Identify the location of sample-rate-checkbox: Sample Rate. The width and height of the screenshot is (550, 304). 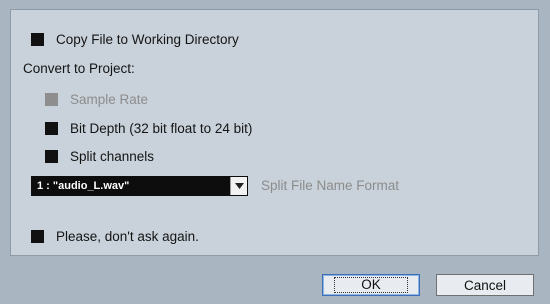
(96, 99).